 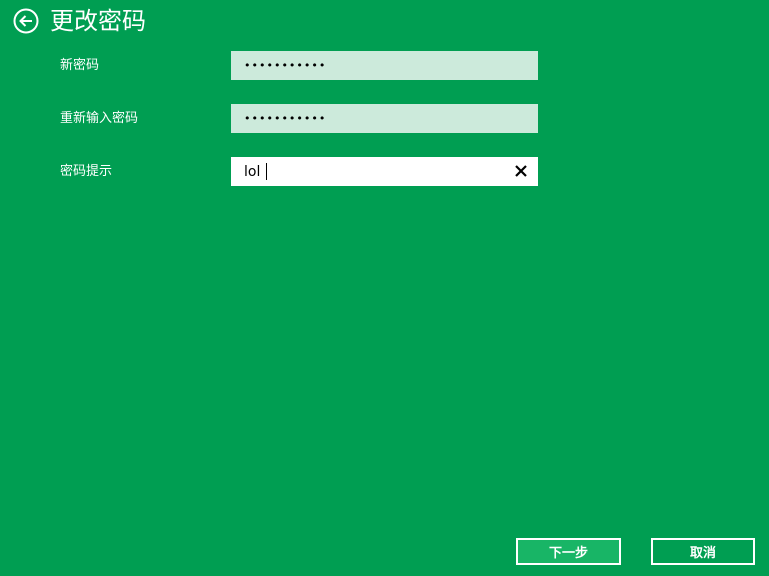 I want to click on confirm-password-field, so click(x=384, y=118).